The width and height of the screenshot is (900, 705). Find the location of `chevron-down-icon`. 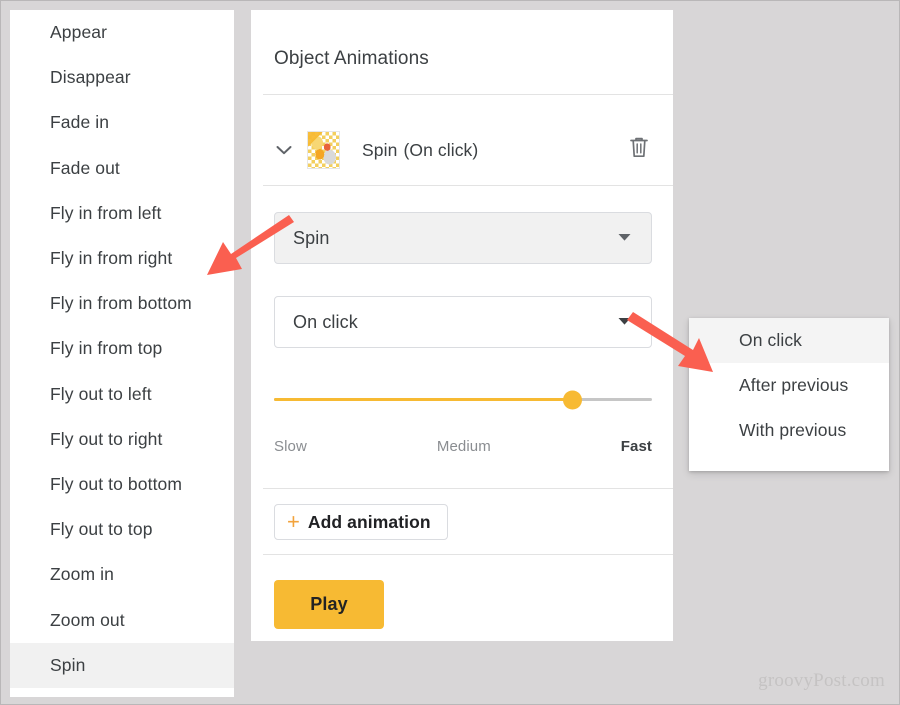

chevron-down-icon is located at coordinates (284, 150).